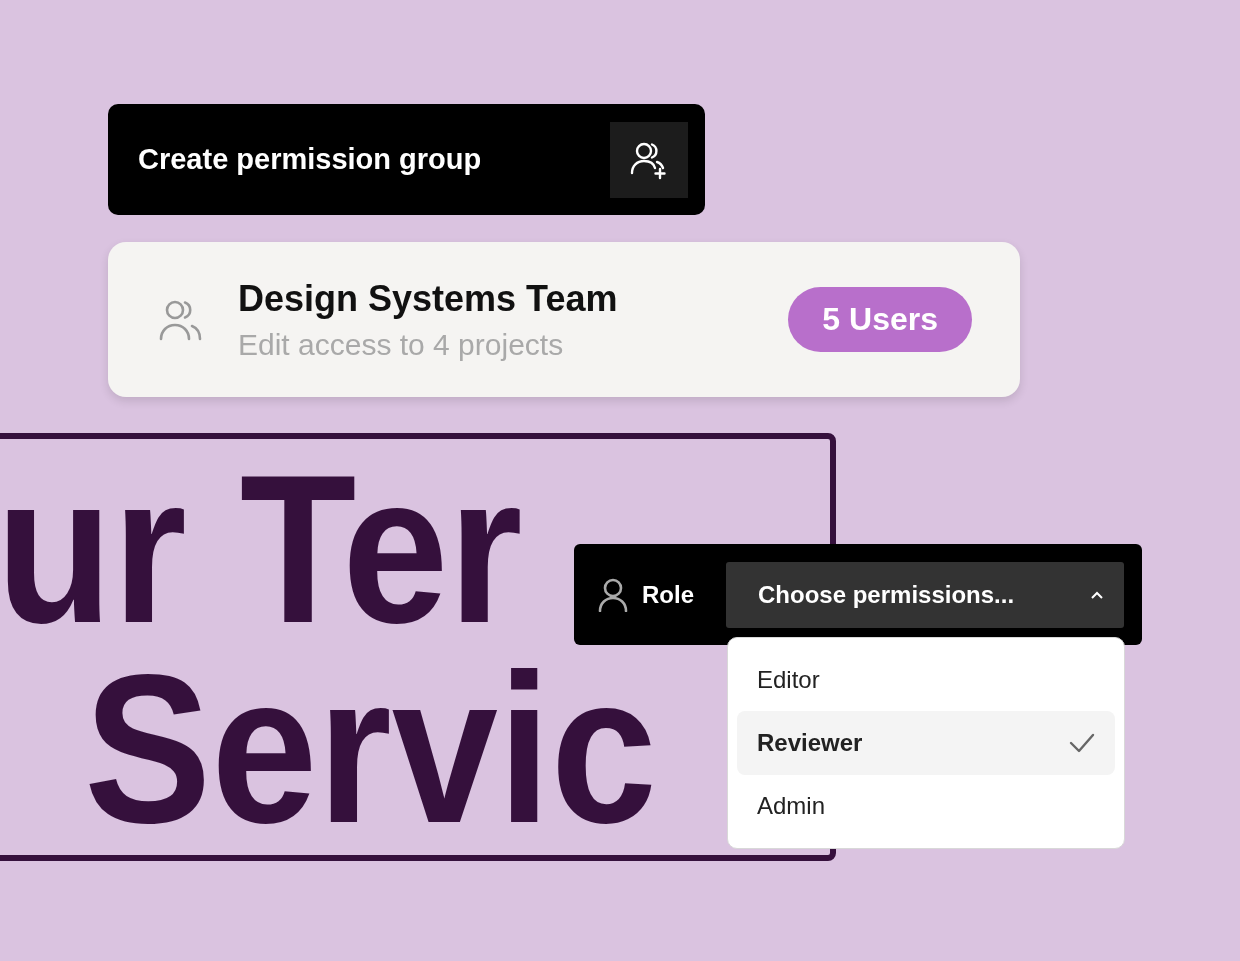 This screenshot has width=1240, height=961. What do you see at coordinates (370, 749) in the screenshot?
I see `headline-text: Servic` at bounding box center [370, 749].